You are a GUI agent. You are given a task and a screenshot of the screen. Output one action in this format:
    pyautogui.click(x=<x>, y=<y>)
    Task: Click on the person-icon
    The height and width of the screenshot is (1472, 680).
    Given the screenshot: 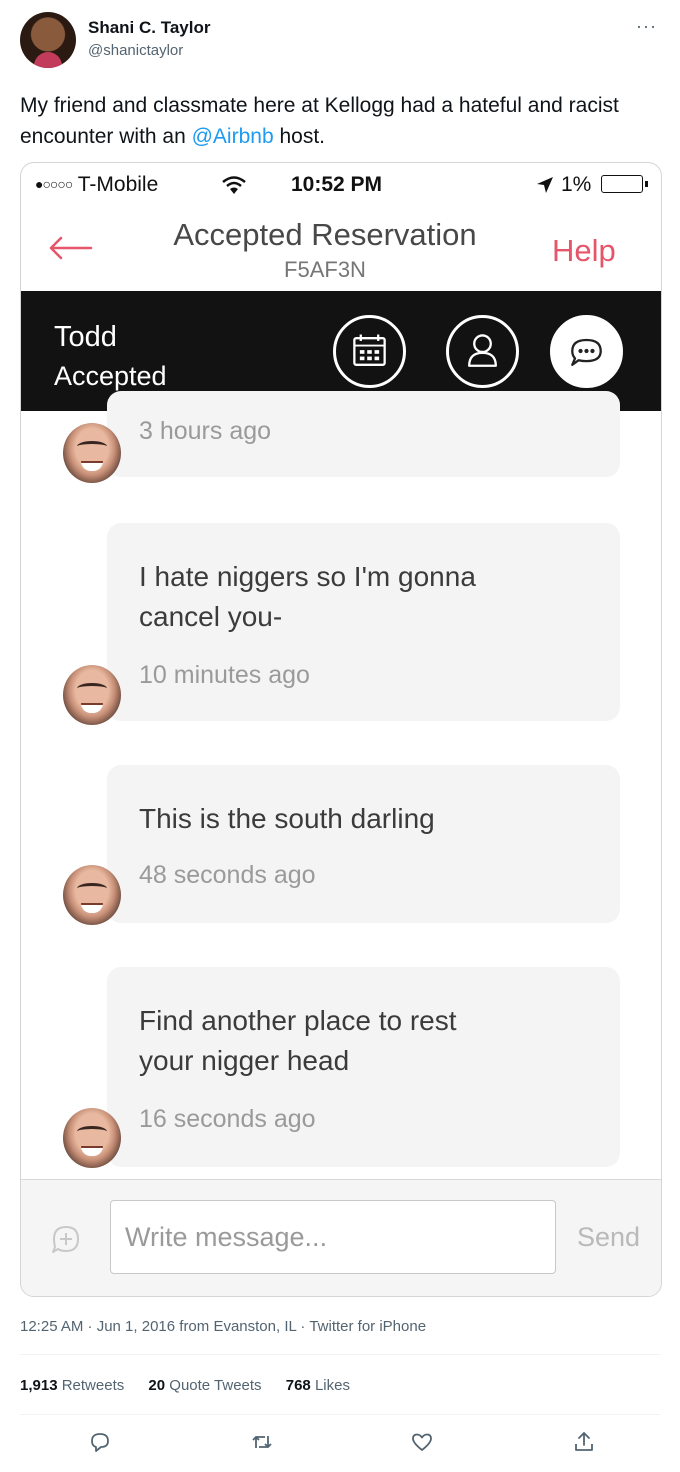 What is the action you would take?
    pyautogui.click(x=482, y=350)
    